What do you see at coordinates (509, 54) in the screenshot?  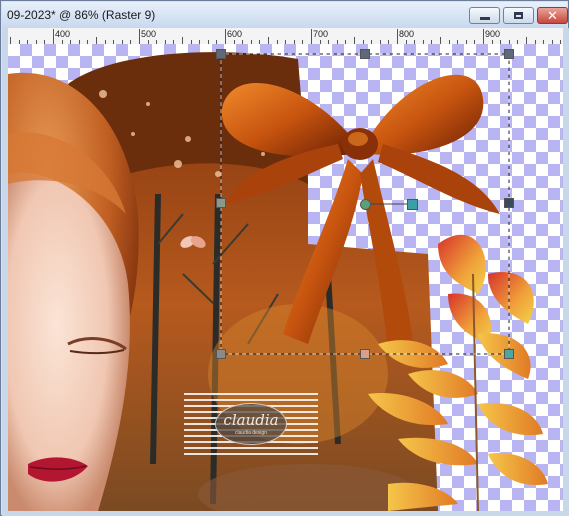 I see `handle-top-right` at bounding box center [509, 54].